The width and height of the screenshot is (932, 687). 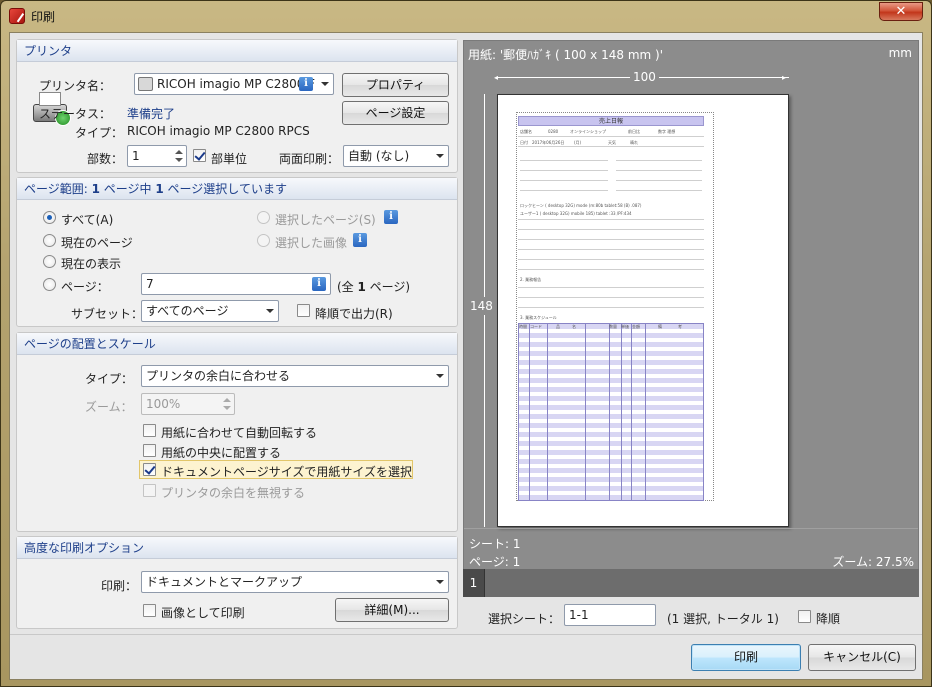 What do you see at coordinates (306, 84) in the screenshot?
I see `printer-info-icon: i` at bounding box center [306, 84].